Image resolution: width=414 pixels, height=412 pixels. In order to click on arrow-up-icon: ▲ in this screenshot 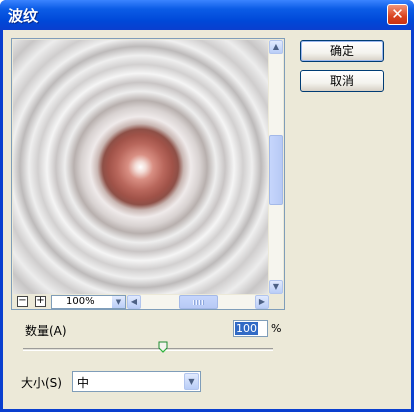, I will do `click(276, 46)`.